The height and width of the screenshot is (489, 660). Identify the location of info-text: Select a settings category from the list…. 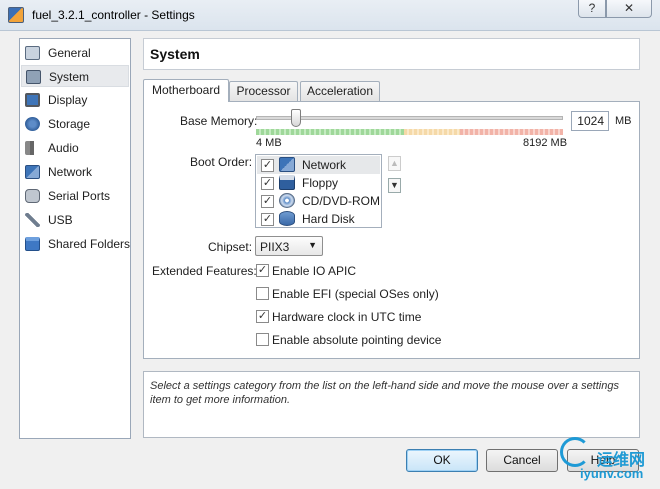
(384, 393).